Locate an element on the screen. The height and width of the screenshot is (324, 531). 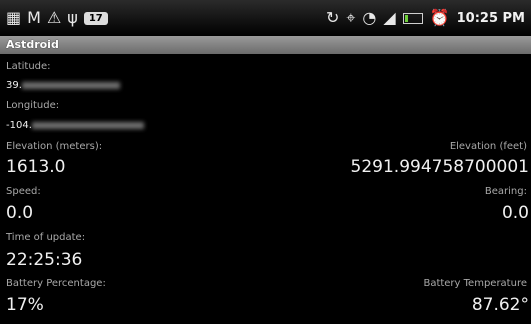
battery-temperature-label: Battery Temperature is located at coordinates (475, 283).